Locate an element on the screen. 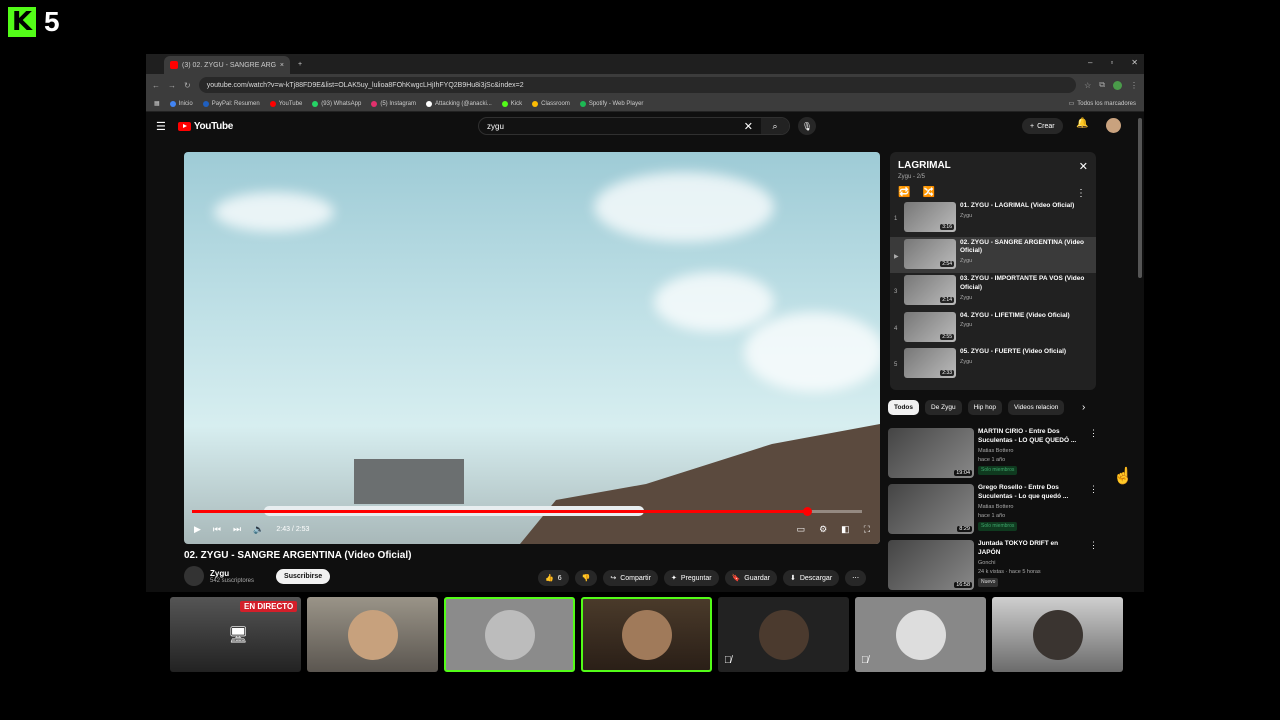  thumbs-up-icon: 👍 is located at coordinates (549, 578).